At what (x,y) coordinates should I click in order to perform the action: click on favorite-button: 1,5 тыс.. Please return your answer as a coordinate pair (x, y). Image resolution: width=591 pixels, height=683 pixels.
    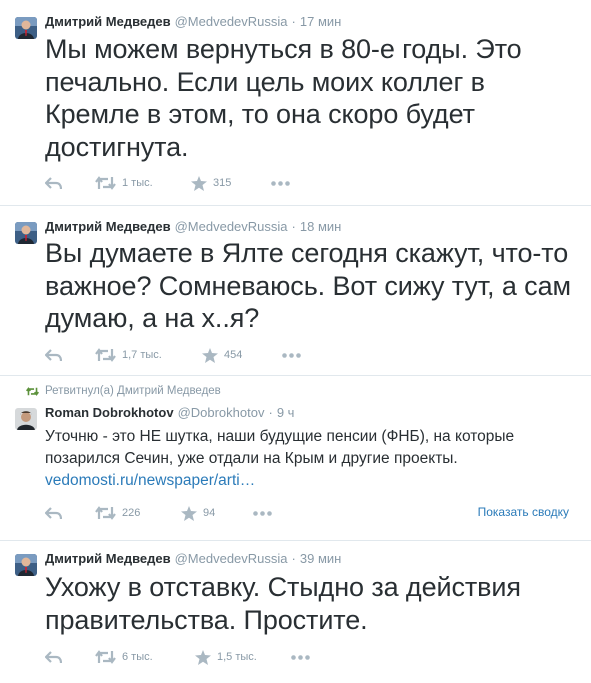
    Looking at the image, I should click on (226, 657).